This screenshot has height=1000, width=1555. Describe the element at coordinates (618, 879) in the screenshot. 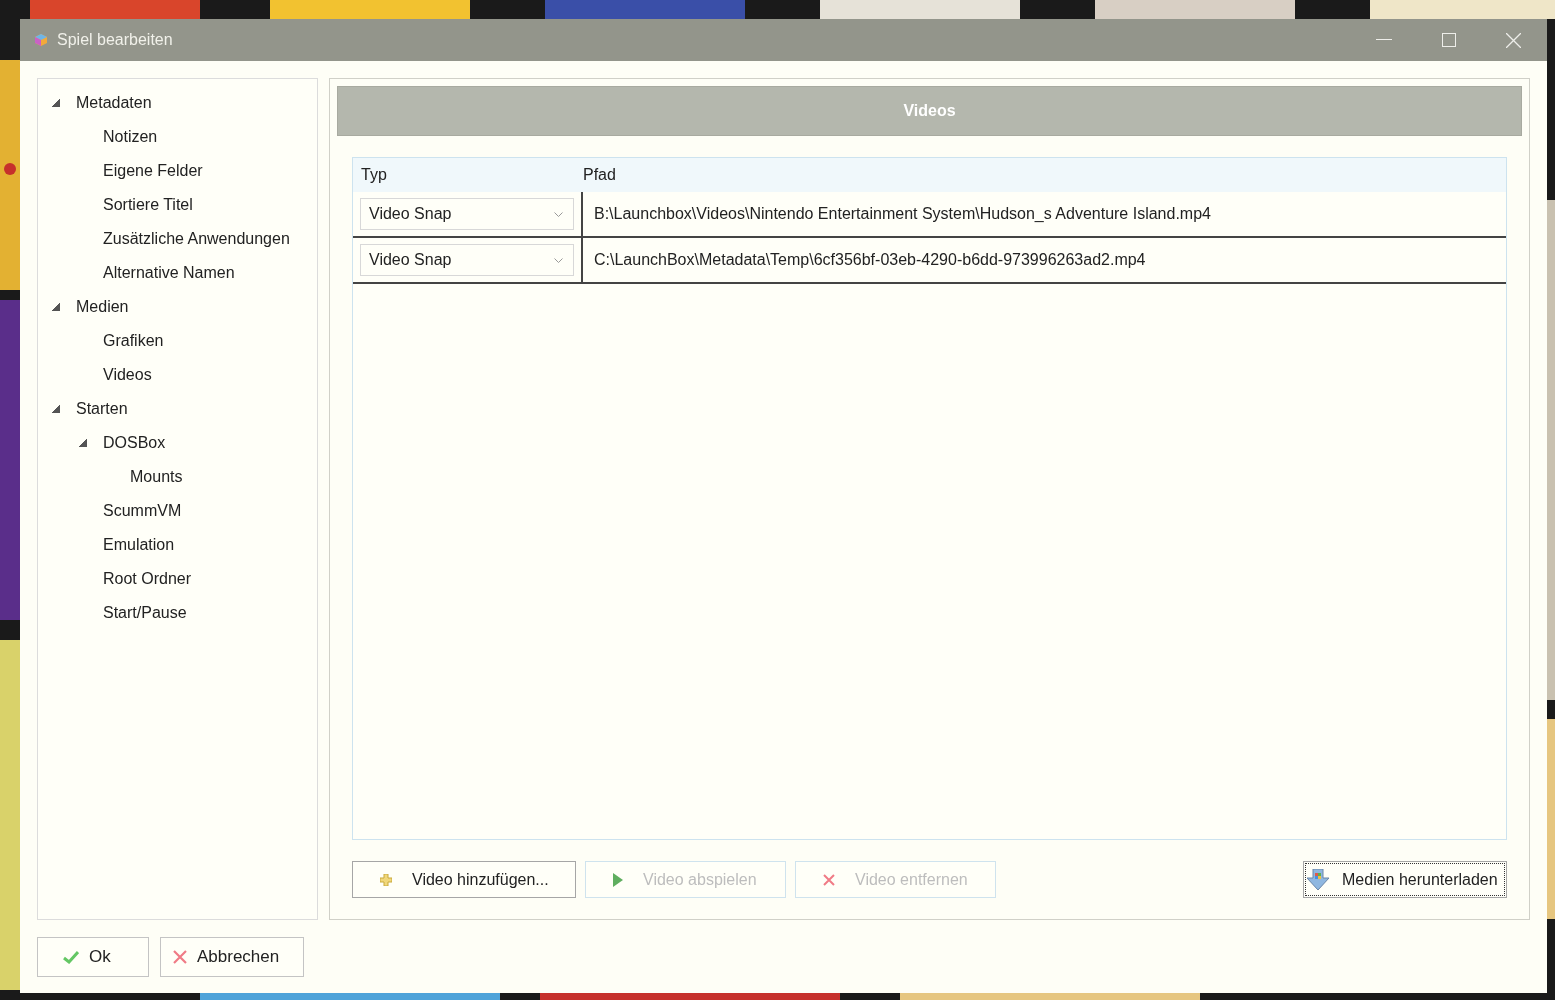

I see `play-icon` at that location.